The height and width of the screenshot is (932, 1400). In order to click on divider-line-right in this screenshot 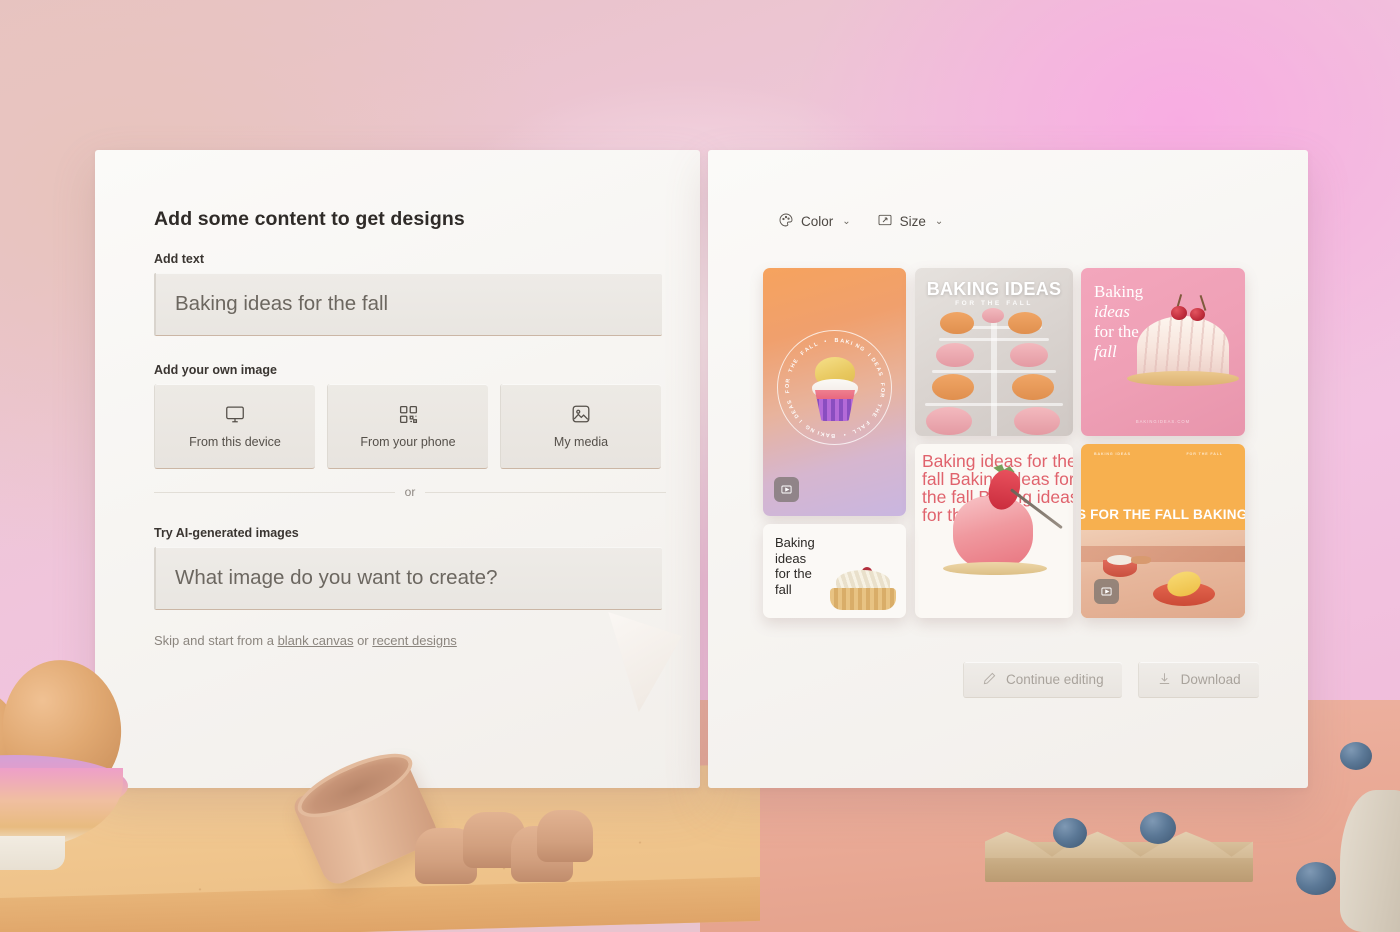, I will do `click(546, 492)`.